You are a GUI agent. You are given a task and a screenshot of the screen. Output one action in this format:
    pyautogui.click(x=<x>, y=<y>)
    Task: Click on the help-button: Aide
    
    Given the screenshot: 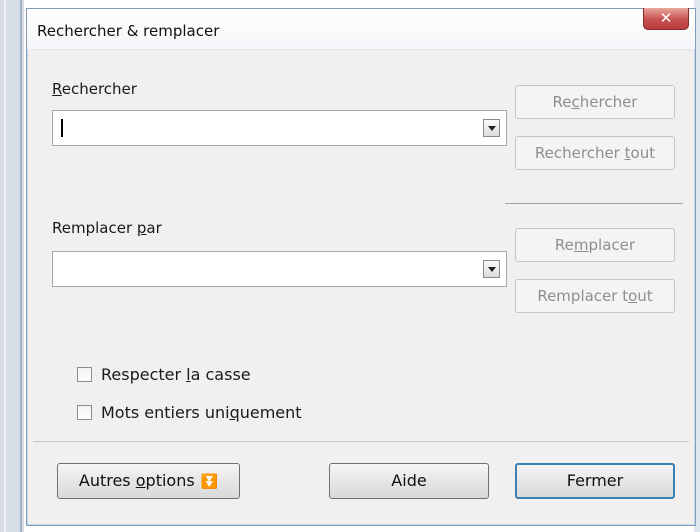 What is the action you would take?
    pyautogui.click(x=409, y=481)
    